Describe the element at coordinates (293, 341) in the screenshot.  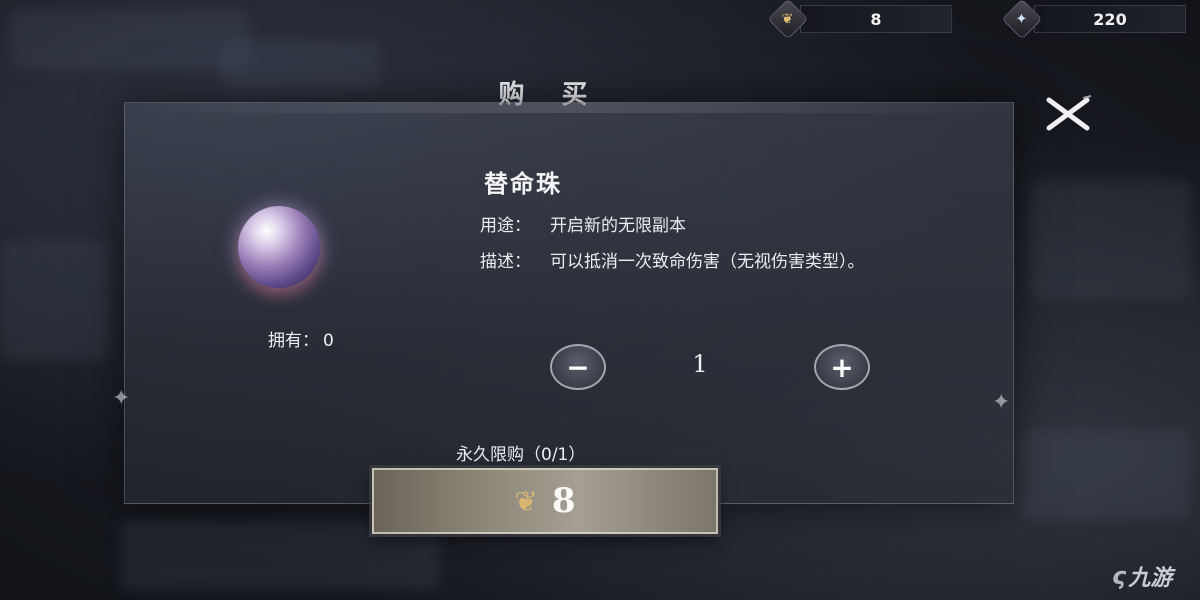
I see `owned-label: 拥有：` at that location.